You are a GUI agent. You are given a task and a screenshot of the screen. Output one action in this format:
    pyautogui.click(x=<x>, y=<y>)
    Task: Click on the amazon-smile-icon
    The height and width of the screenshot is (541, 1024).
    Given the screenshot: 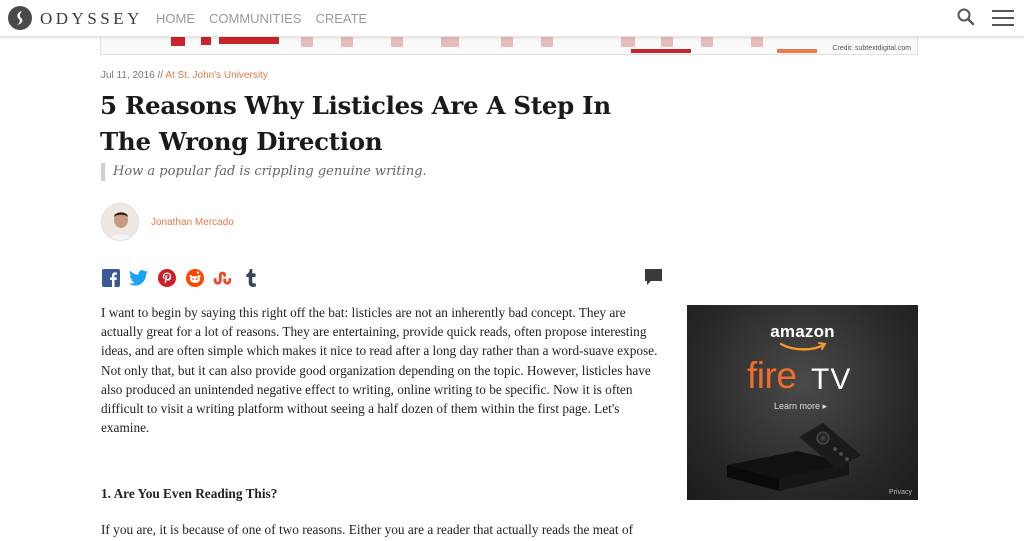 What is the action you would take?
    pyautogui.click(x=803, y=346)
    